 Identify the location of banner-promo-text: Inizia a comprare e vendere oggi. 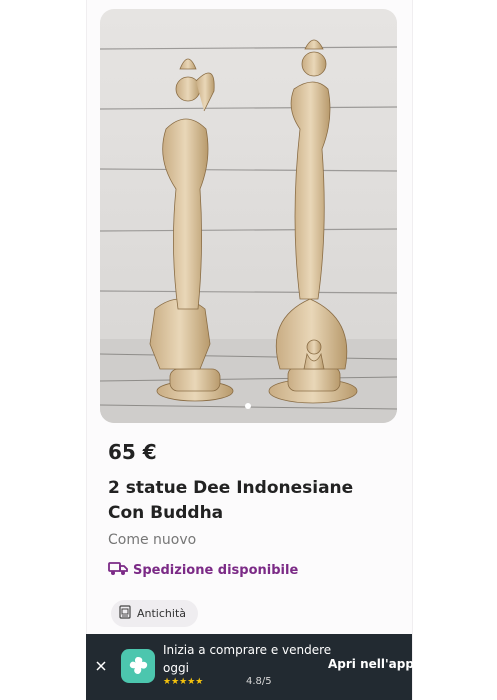
(247, 659).